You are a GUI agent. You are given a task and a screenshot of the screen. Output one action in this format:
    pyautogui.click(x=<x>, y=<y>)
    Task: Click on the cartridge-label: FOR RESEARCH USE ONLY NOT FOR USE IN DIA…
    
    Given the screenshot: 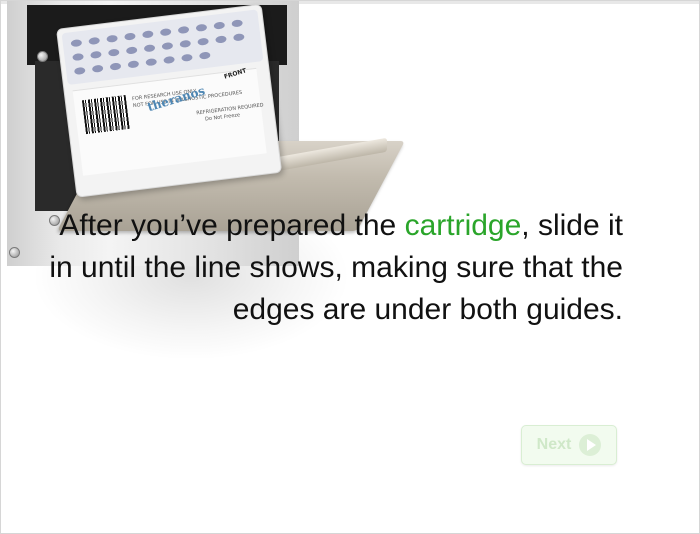 What is the action you would take?
    pyautogui.click(x=169, y=121)
    